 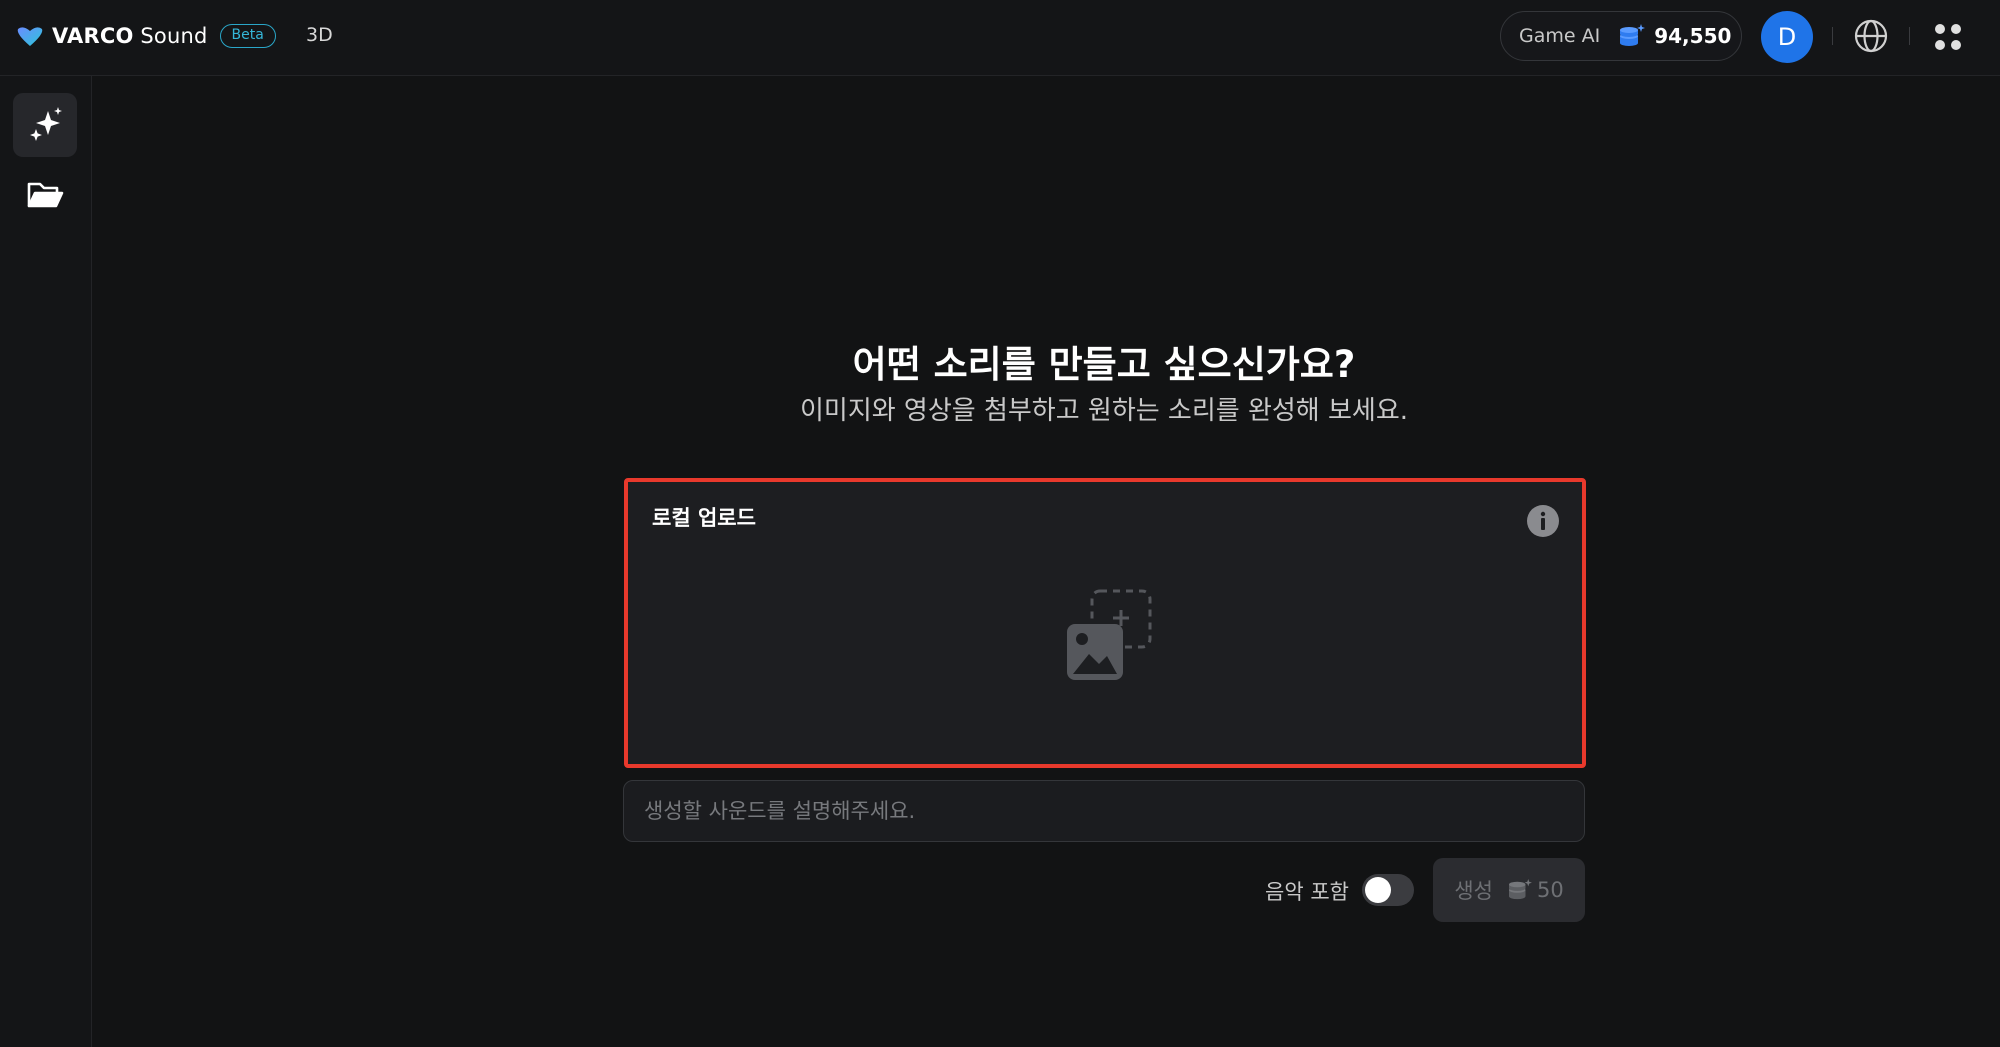 I want to click on generate-cost: 50, so click(x=1550, y=890).